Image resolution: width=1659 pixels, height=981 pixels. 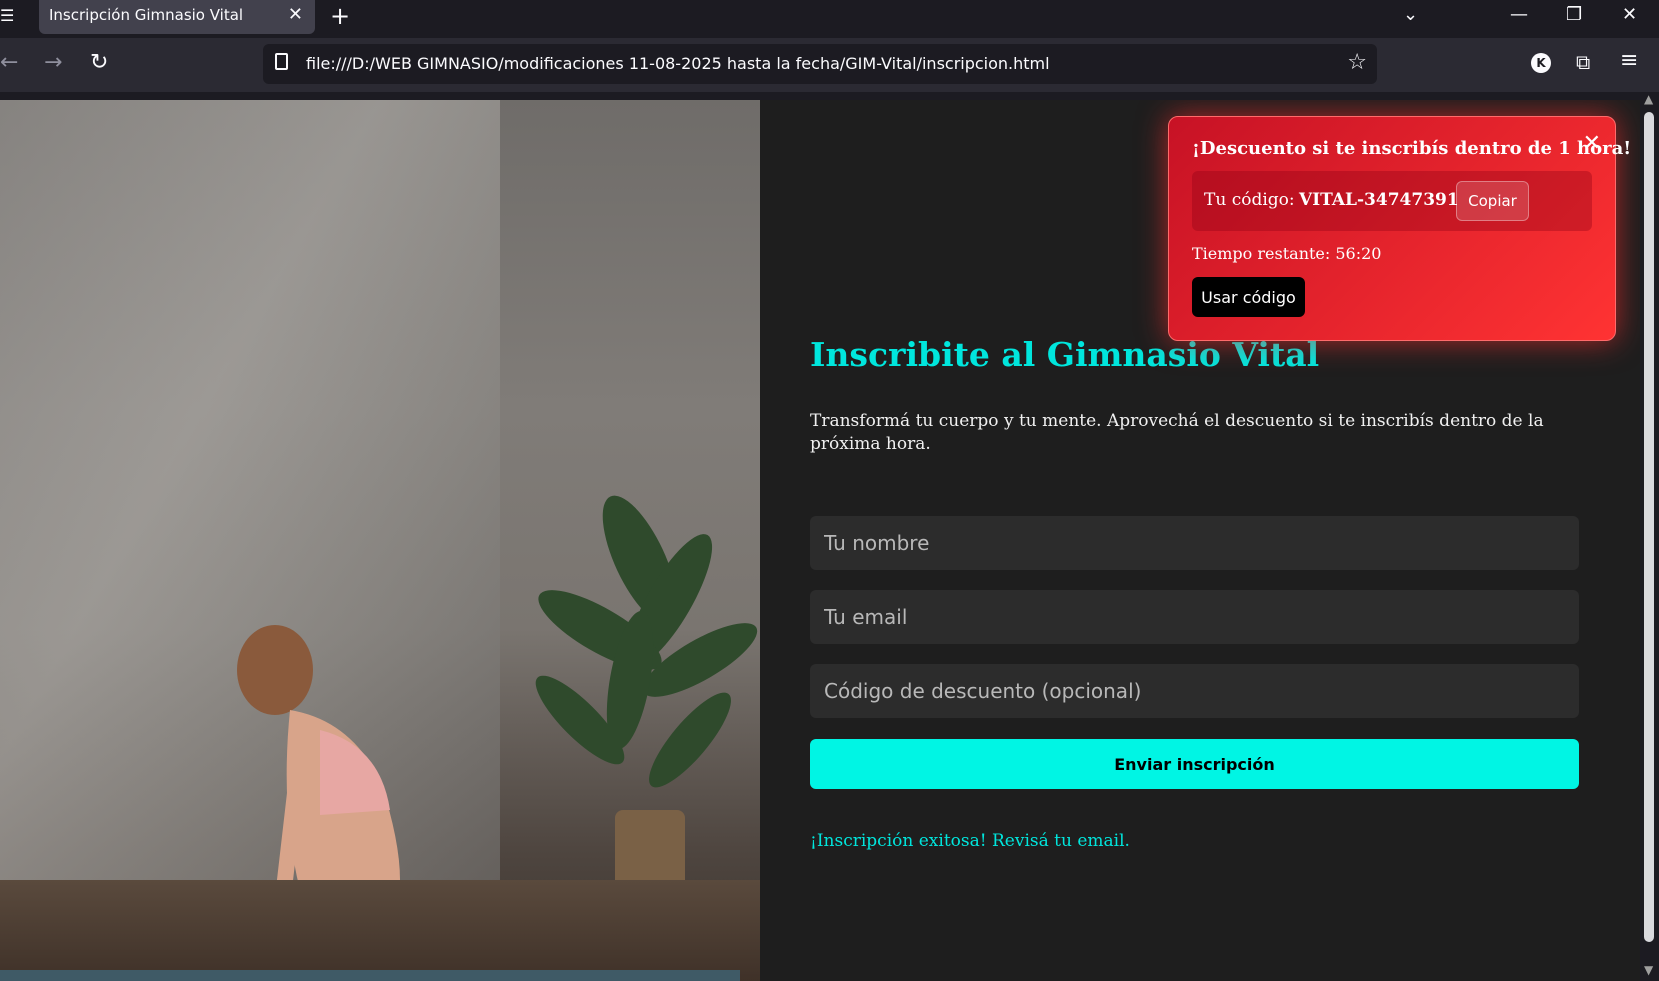 I want to click on browser-tab-bar: ☰ Inscripción Gimnasio Vital ✕ + ⌄ — ❐ ✕, so click(x=829, y=19).